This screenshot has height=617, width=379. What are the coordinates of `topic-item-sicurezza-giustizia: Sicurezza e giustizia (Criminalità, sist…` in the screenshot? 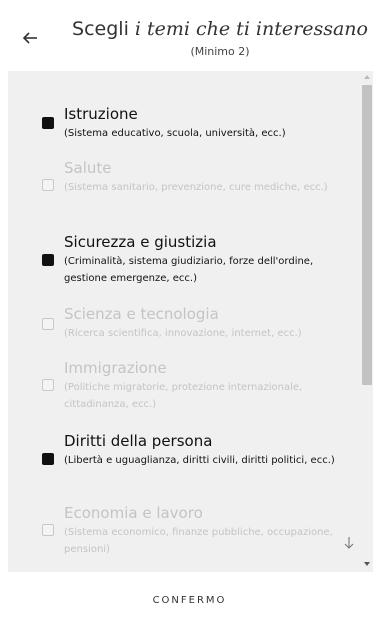 It's located at (183, 261).